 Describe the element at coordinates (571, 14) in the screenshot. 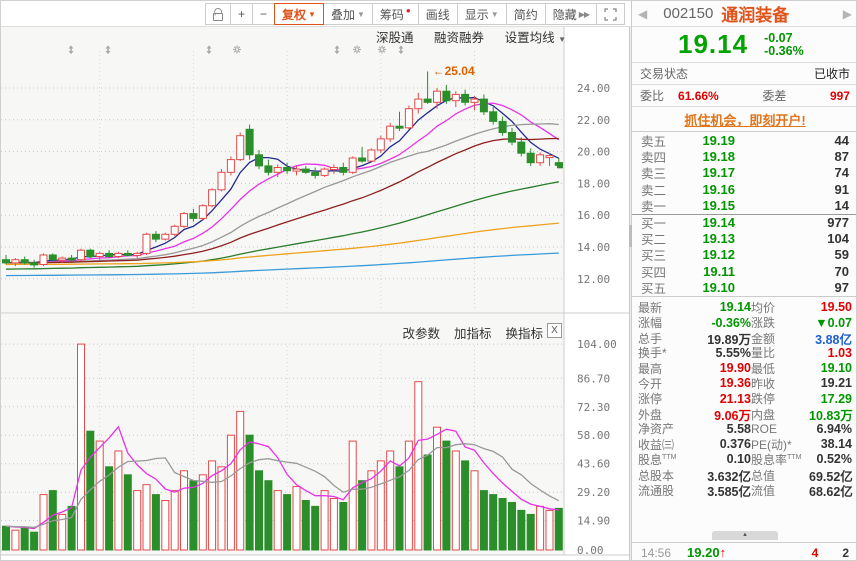

I see `yincang-button: 隐藏 ▶▶` at that location.